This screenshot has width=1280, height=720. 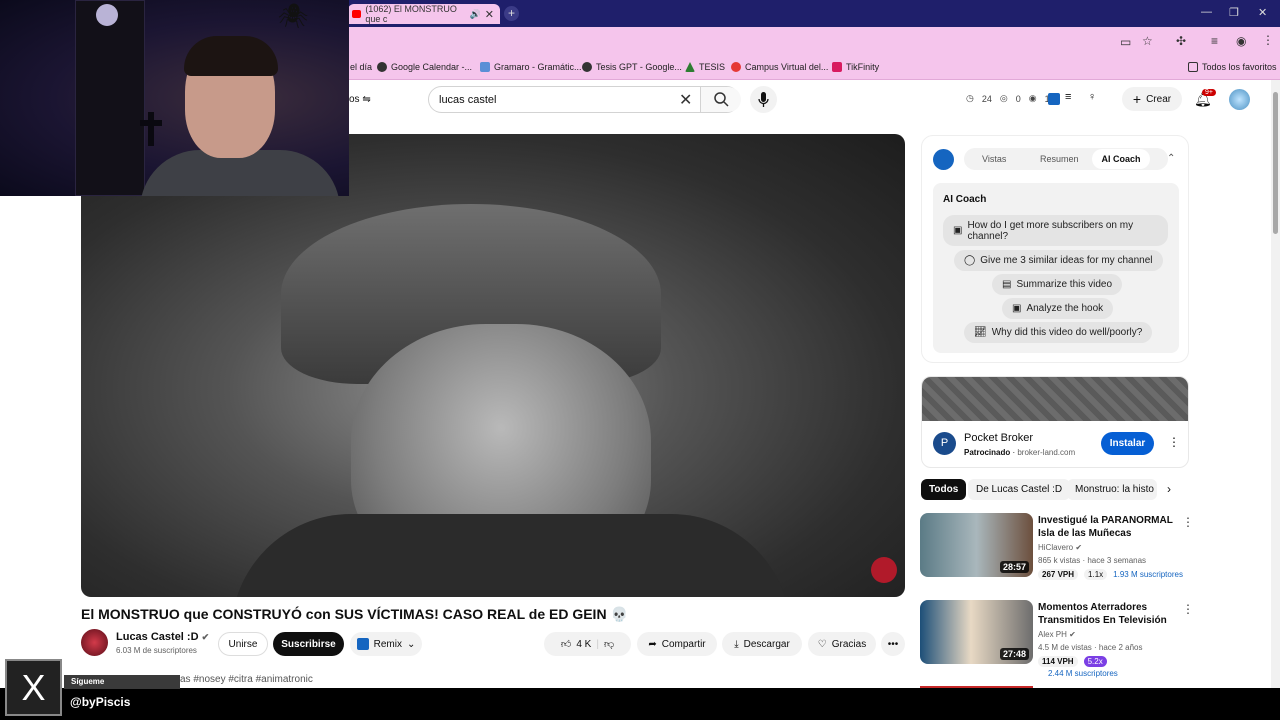 I want to click on coach-question-performance: 📈︎ Why did this video do well/poorly?, so click(x=1058, y=332).